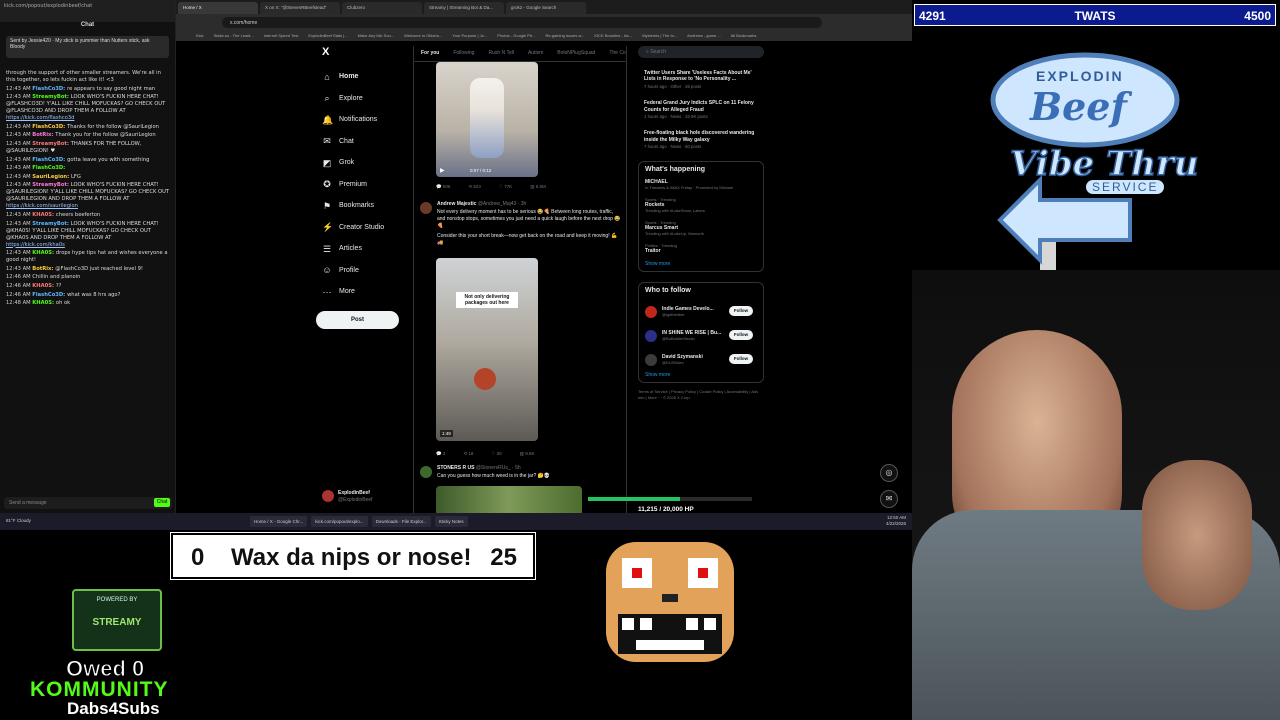  I want to click on tweet-video-player: 0:07 / 0:12 ▶, so click(487, 119).